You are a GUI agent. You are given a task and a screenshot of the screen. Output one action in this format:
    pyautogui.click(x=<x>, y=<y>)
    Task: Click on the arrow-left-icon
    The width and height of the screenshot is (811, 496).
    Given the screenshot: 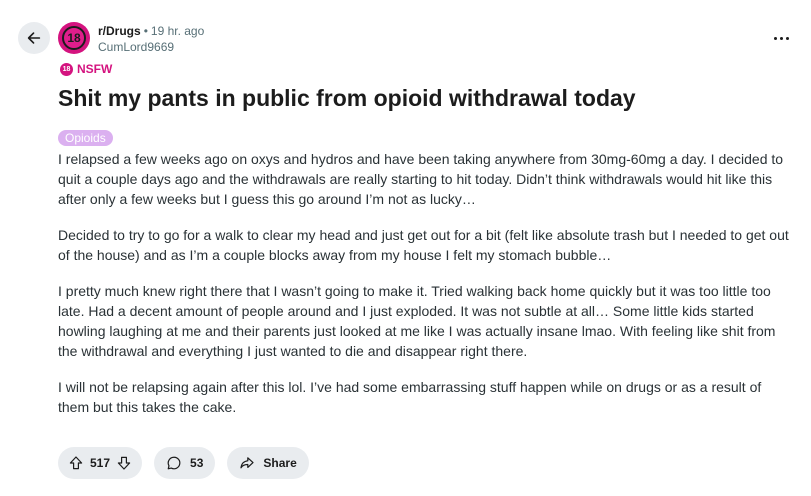 What is the action you would take?
    pyautogui.click(x=34, y=38)
    